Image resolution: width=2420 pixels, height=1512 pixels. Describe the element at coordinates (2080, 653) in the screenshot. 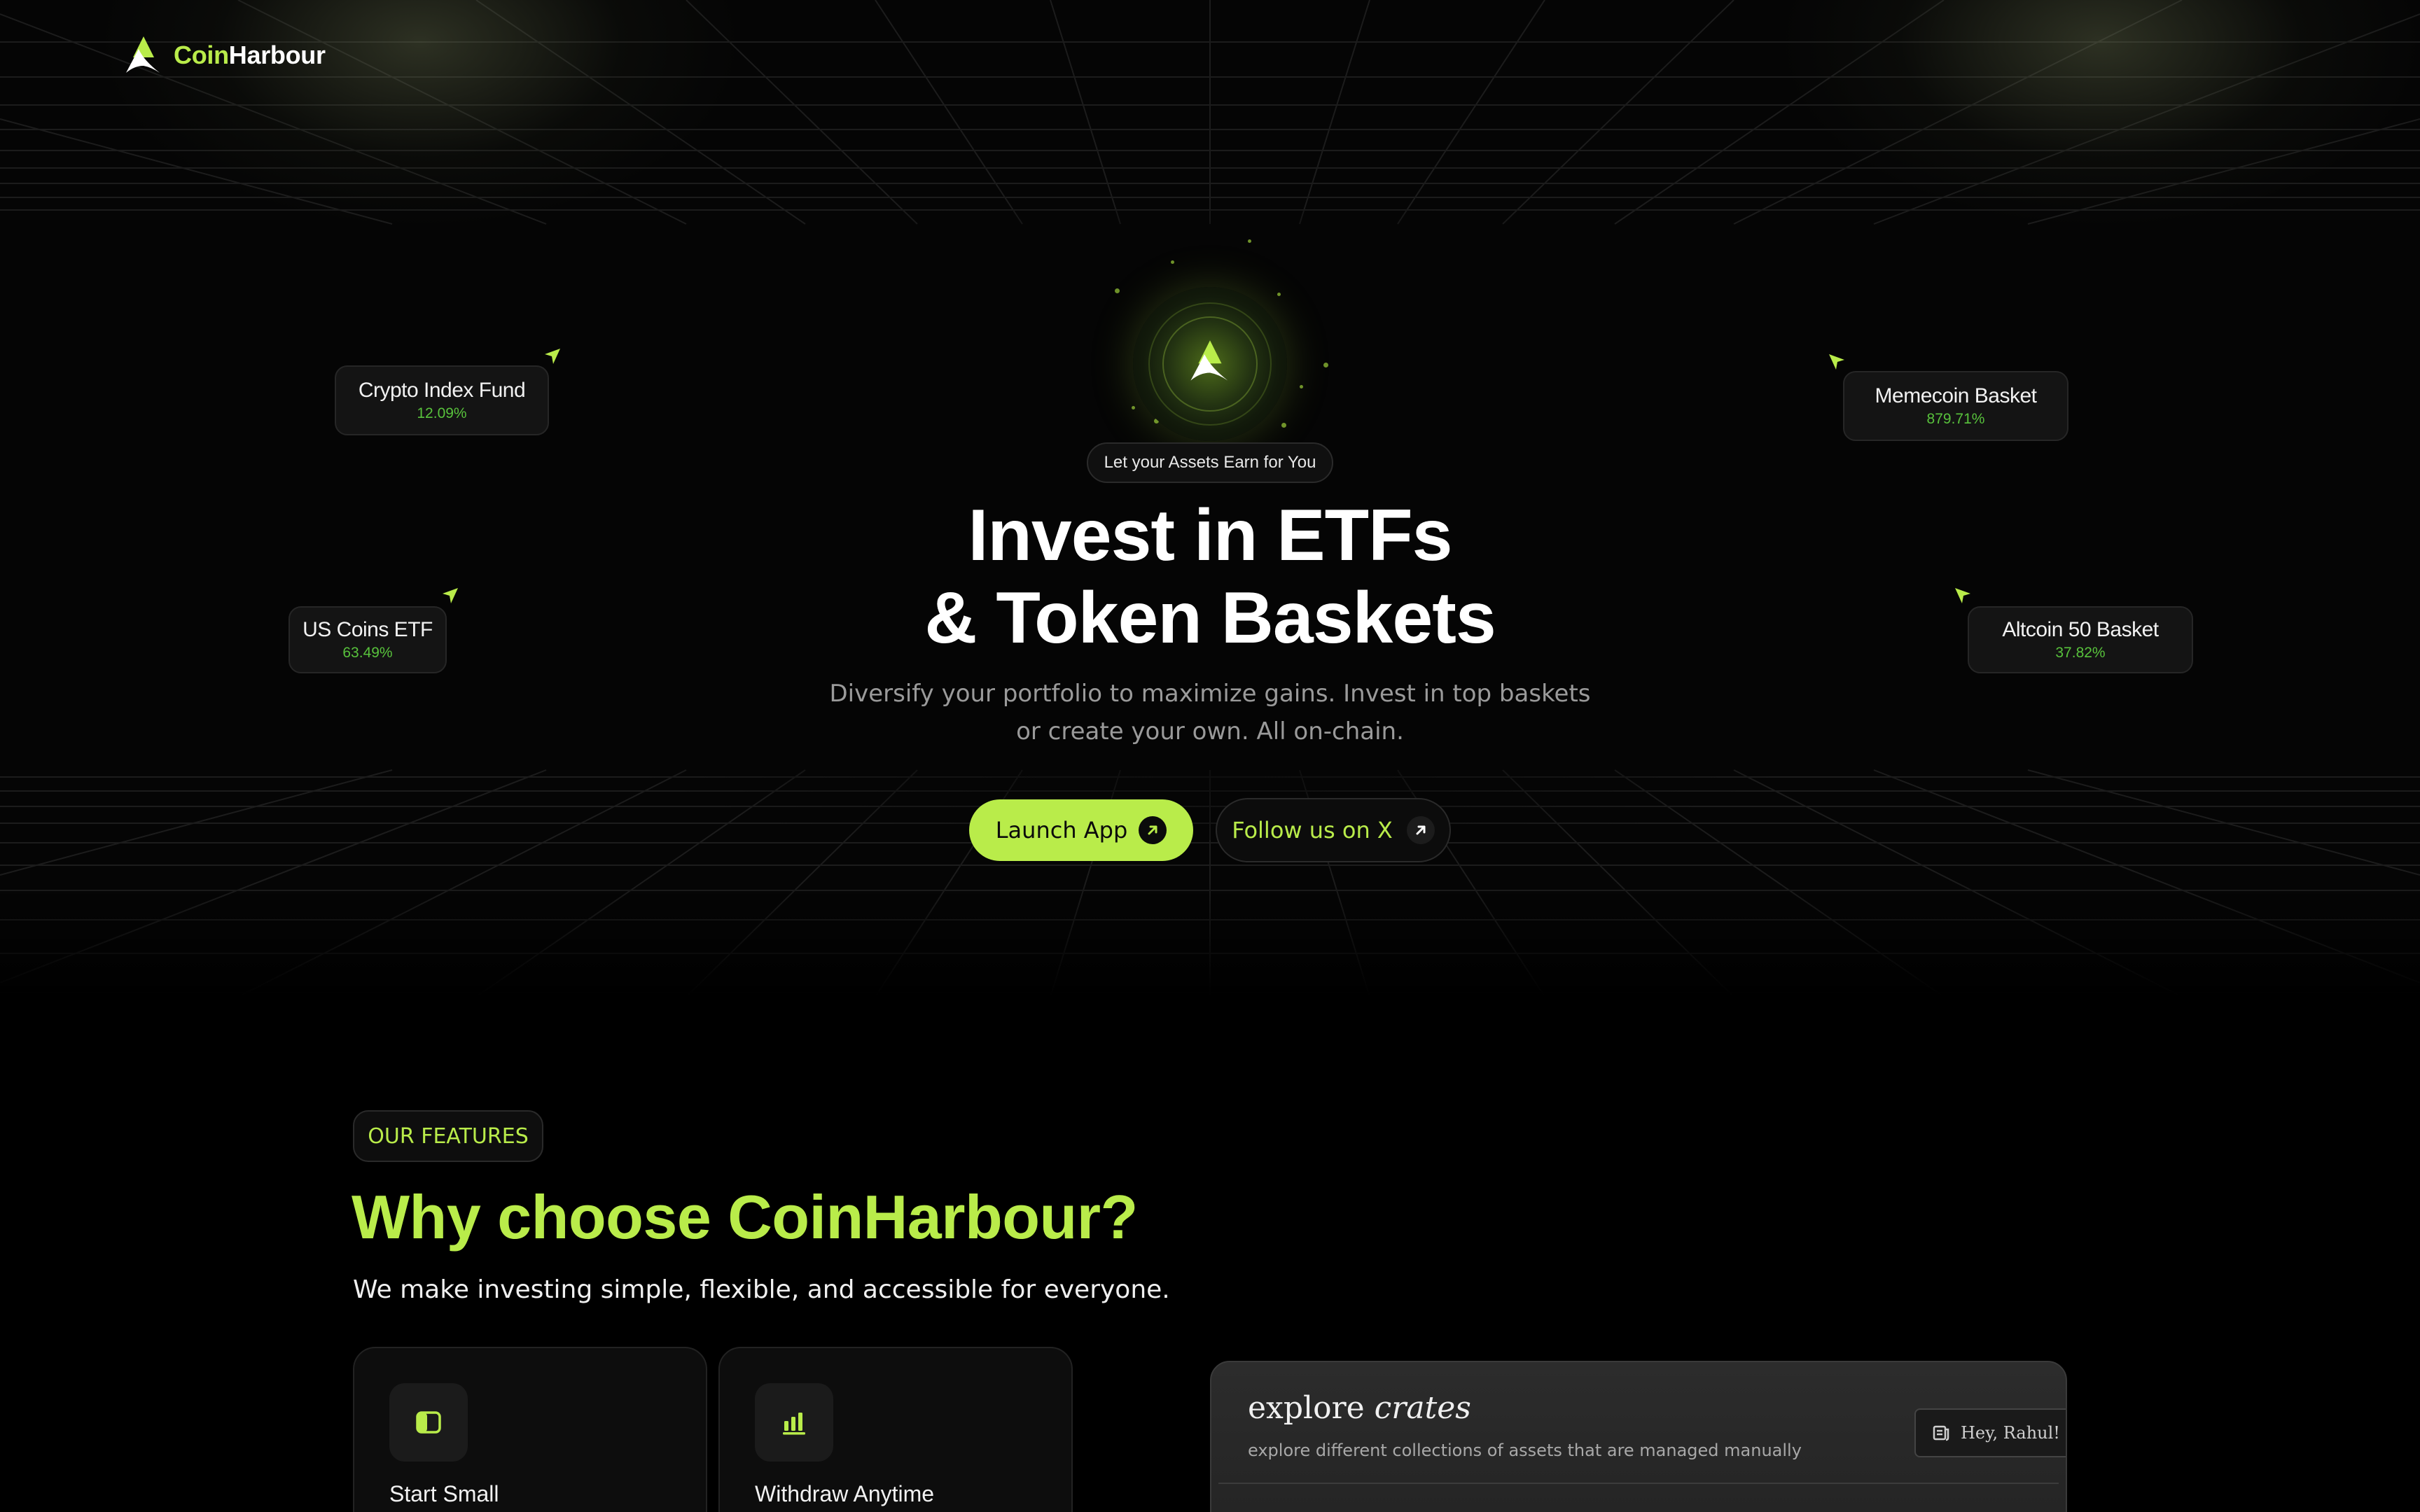

I see `floating-card-value: 37.82%` at that location.